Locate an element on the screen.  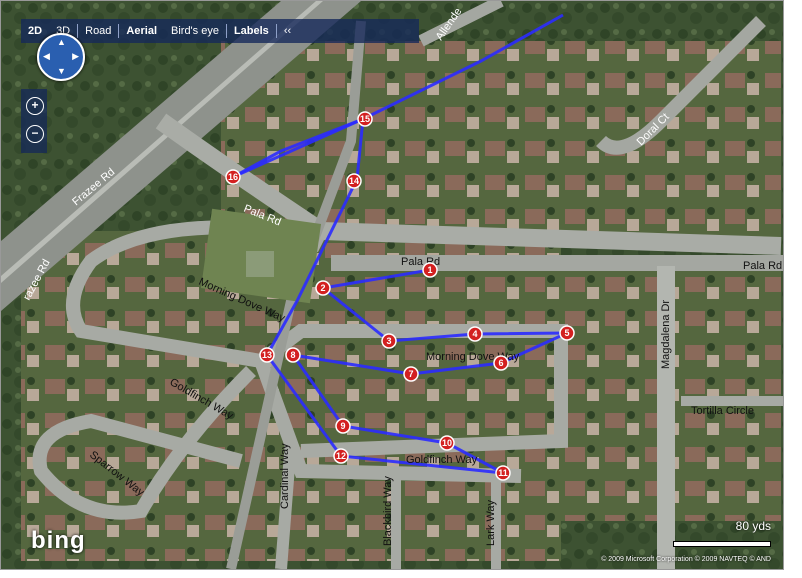
svg-text: 1 is located at coordinates (429, 270).